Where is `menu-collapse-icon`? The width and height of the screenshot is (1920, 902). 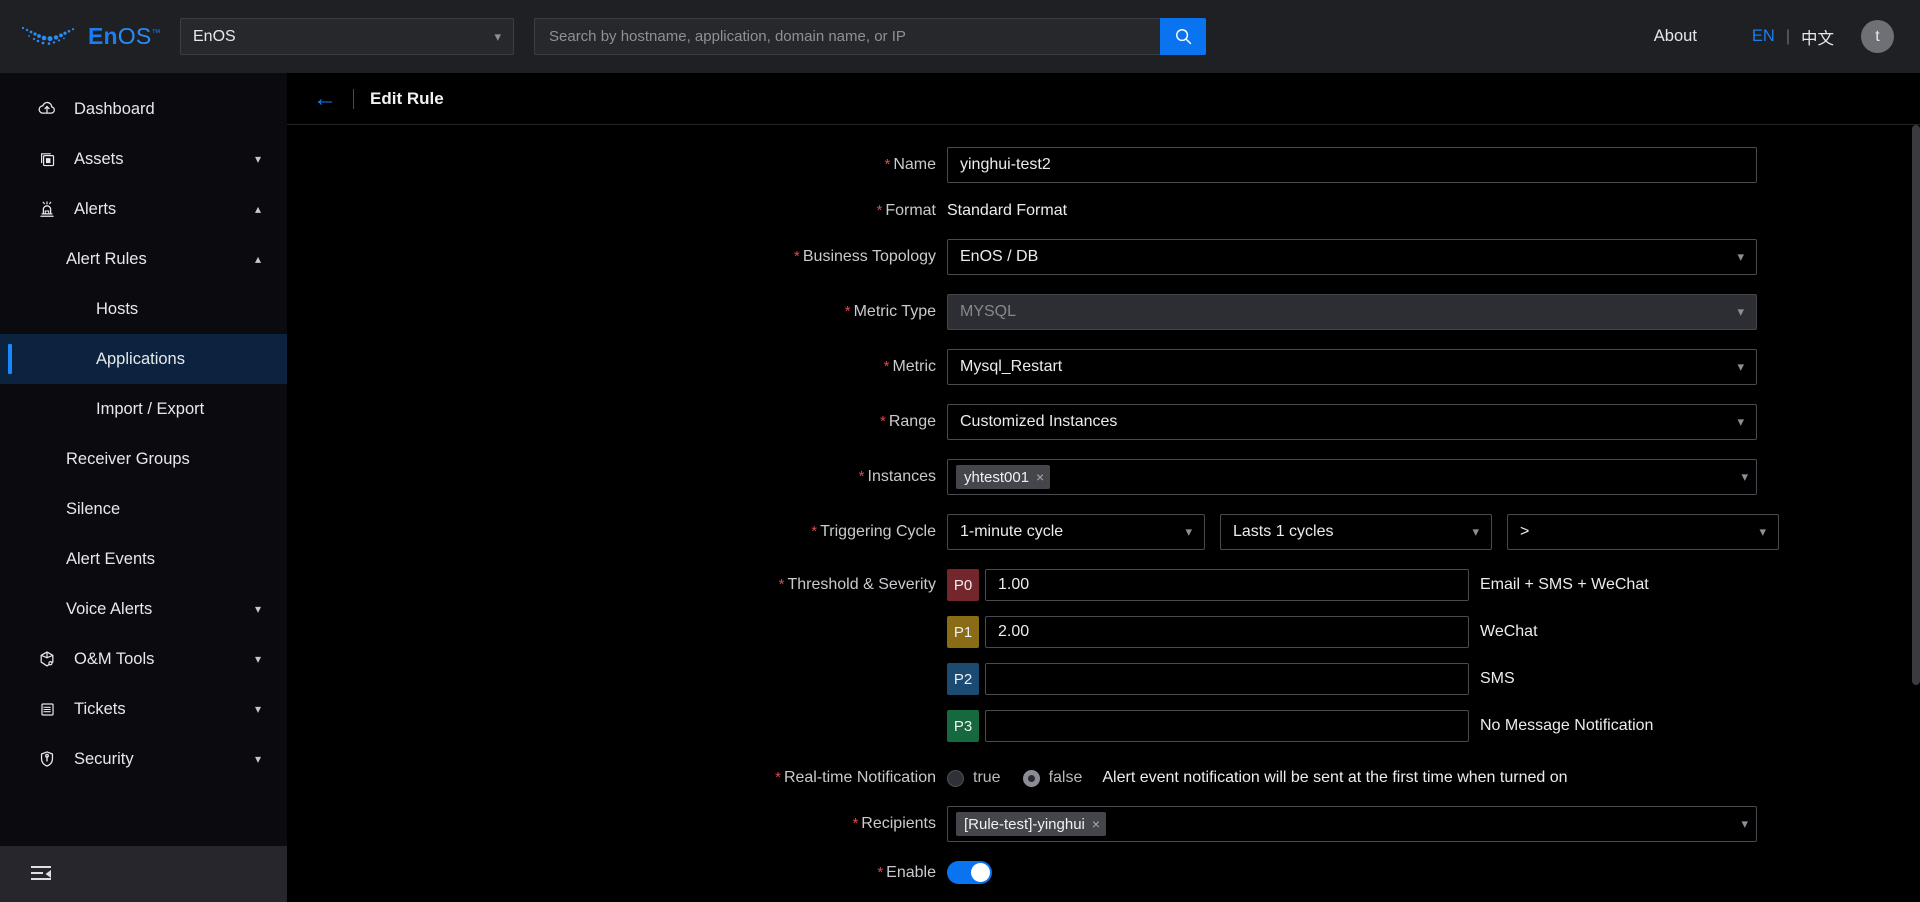
menu-collapse-icon is located at coordinates (42, 874).